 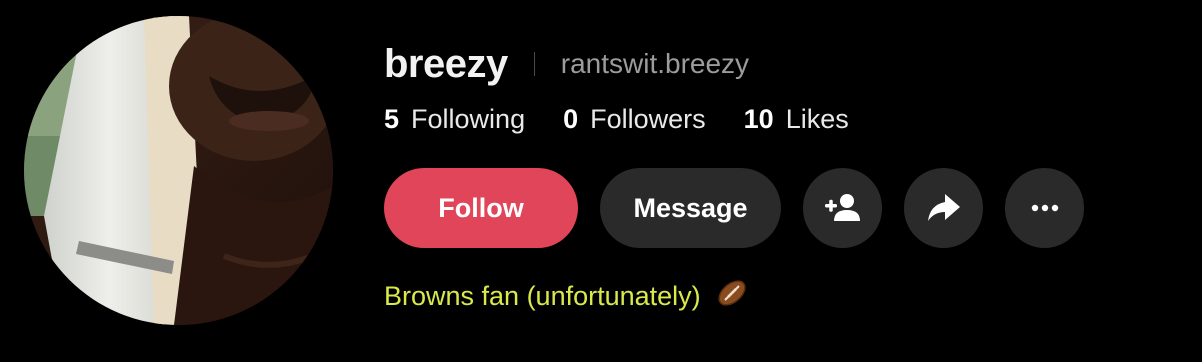 What do you see at coordinates (648, 118) in the screenshot?
I see `stat-label: Followers` at bounding box center [648, 118].